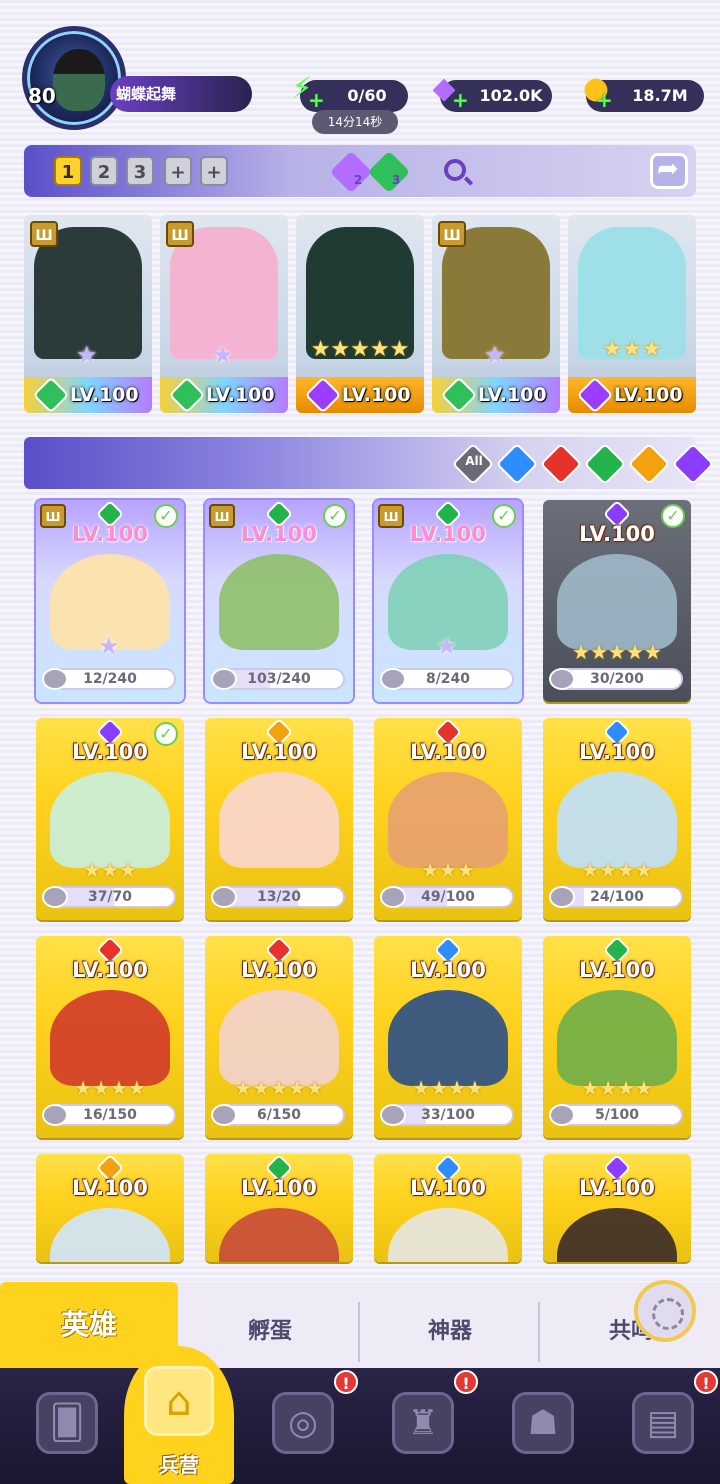  What do you see at coordinates (79, 80) in the screenshot?
I see `avatar-portrait` at bounding box center [79, 80].